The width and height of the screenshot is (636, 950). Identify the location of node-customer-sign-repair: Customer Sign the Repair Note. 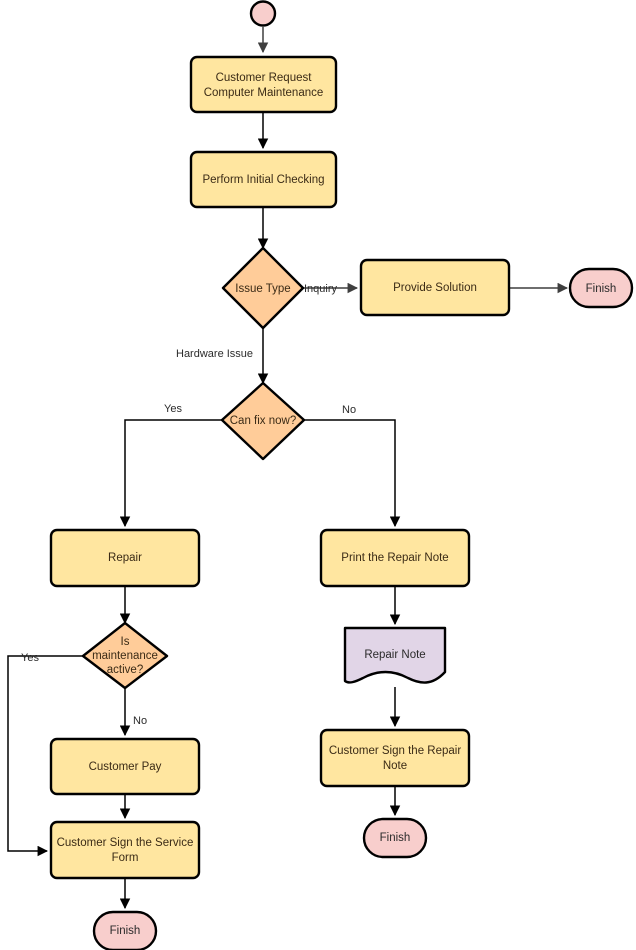
(395, 758).